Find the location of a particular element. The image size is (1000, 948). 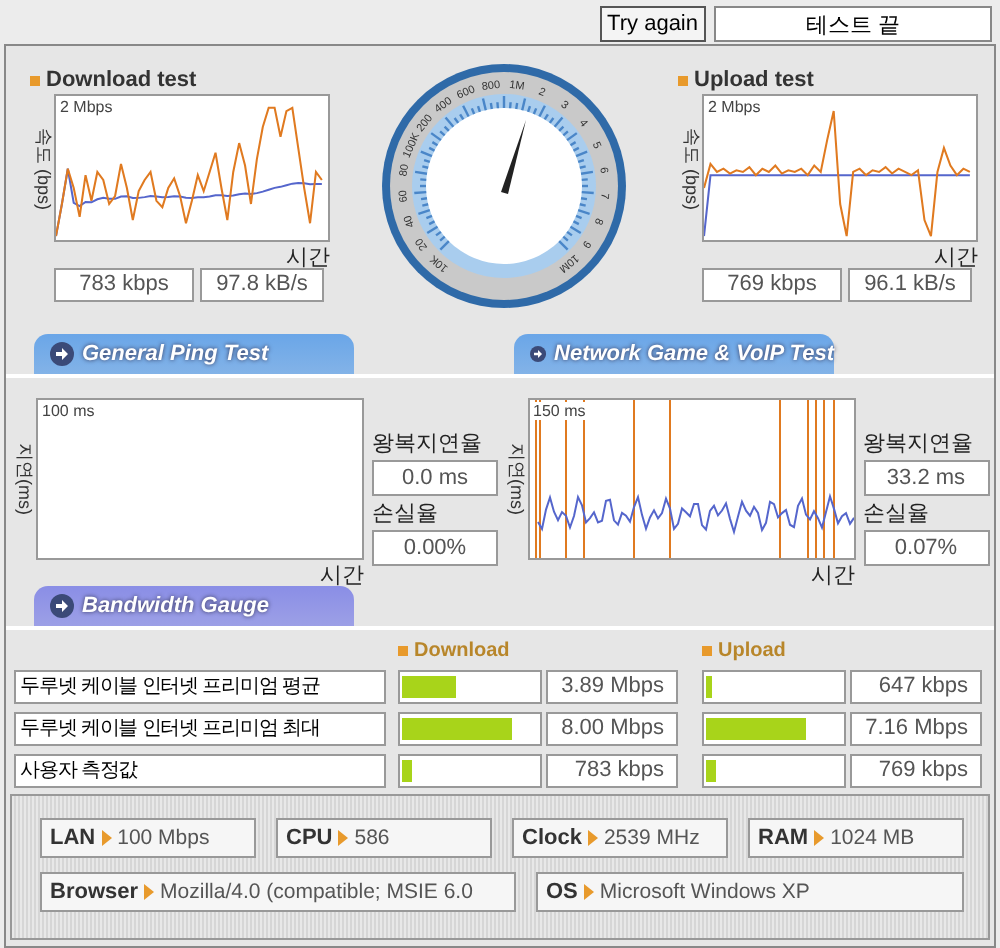

rate-readout: 783 kbps is located at coordinates (124, 285).